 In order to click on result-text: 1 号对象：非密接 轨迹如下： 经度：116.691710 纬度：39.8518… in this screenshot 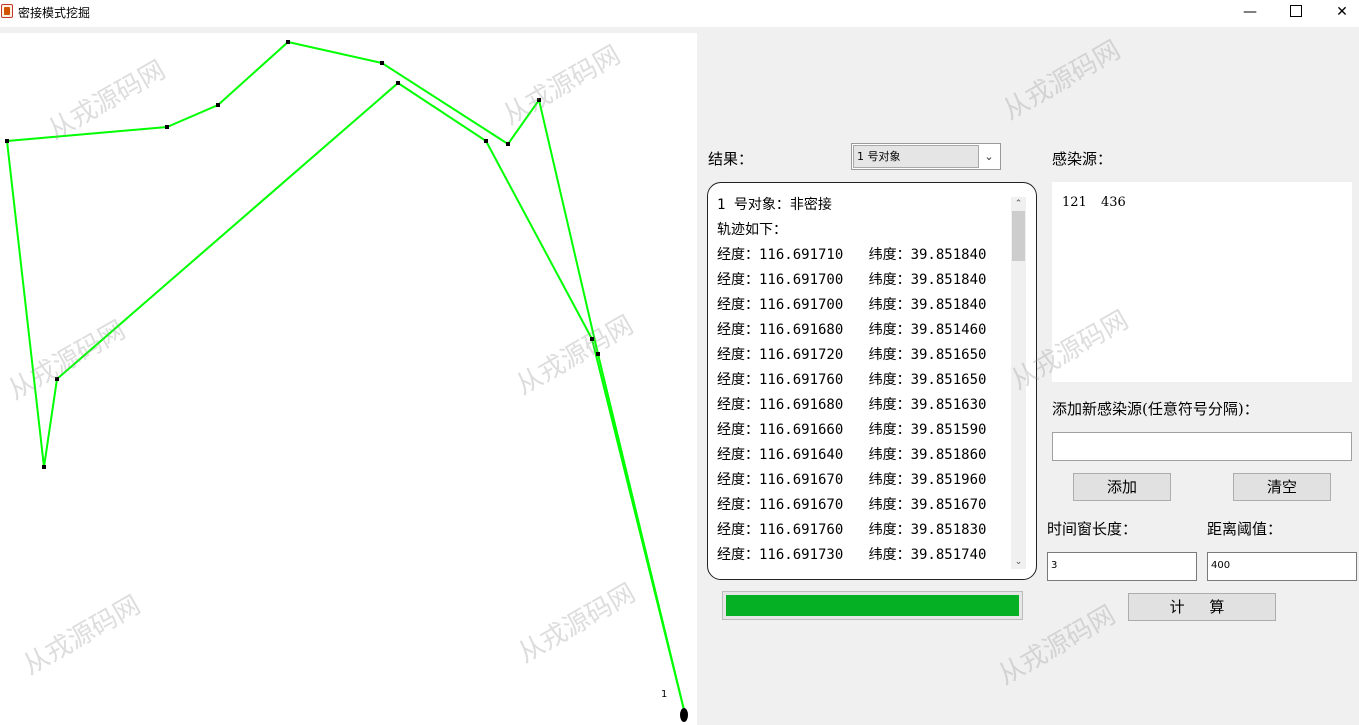, I will do `click(852, 380)`.